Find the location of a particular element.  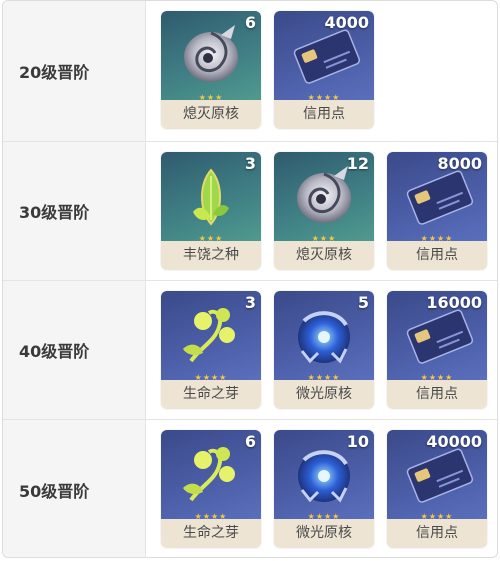

material-card-credit: 4000 ★★★★ 信用点 is located at coordinates (324, 70).